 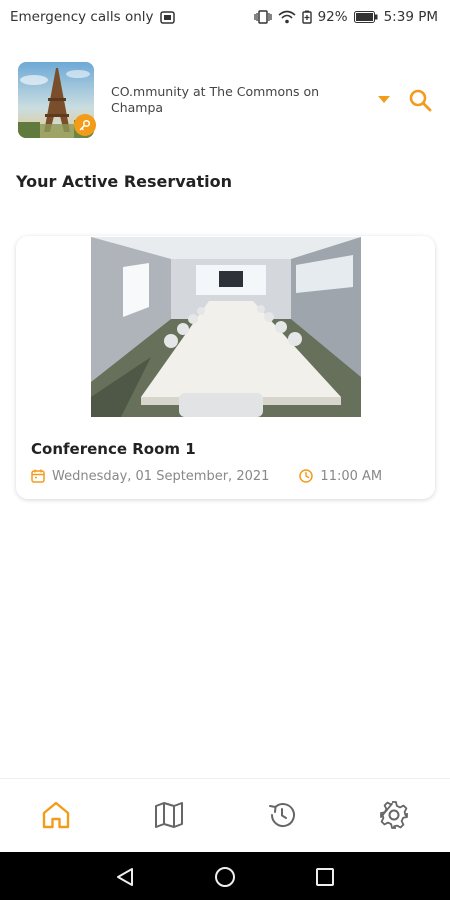 I want to click on home-circle-icon, so click(x=225, y=877).